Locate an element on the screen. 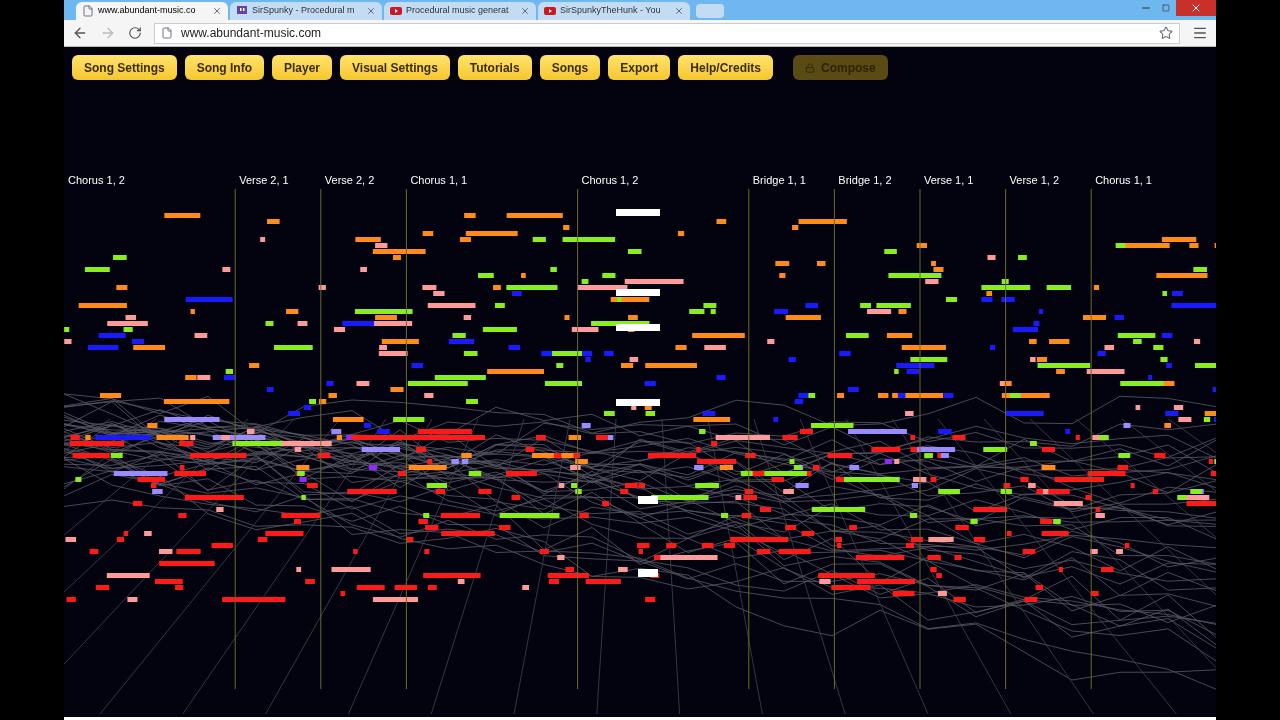  section-label: Bridge 1, 1 is located at coordinates (778, 180).